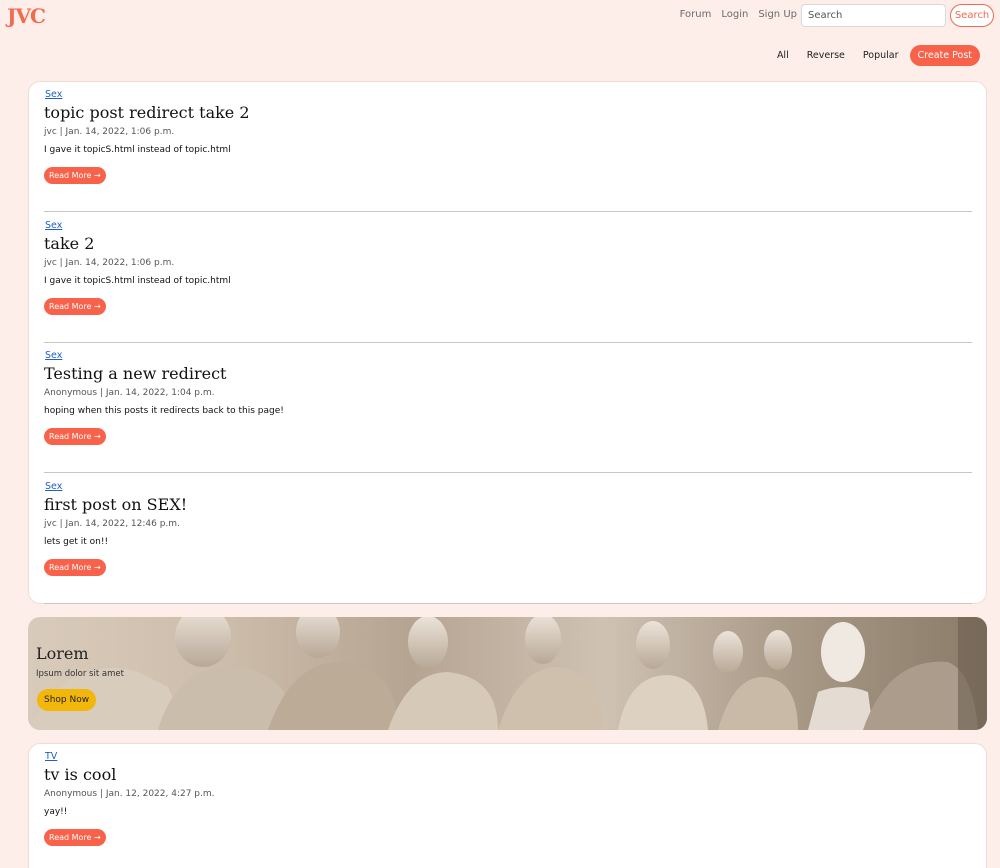 This screenshot has height=868, width=1000. Describe the element at coordinates (26, 16) in the screenshot. I see `site-logo: JVC` at that location.